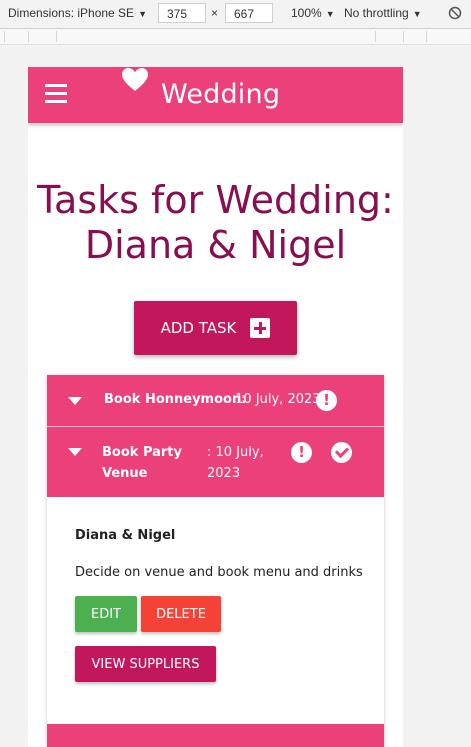  Describe the element at coordinates (215, 223) in the screenshot. I see `page-title: Tasks for Wedding: Diana & Nigel` at that location.